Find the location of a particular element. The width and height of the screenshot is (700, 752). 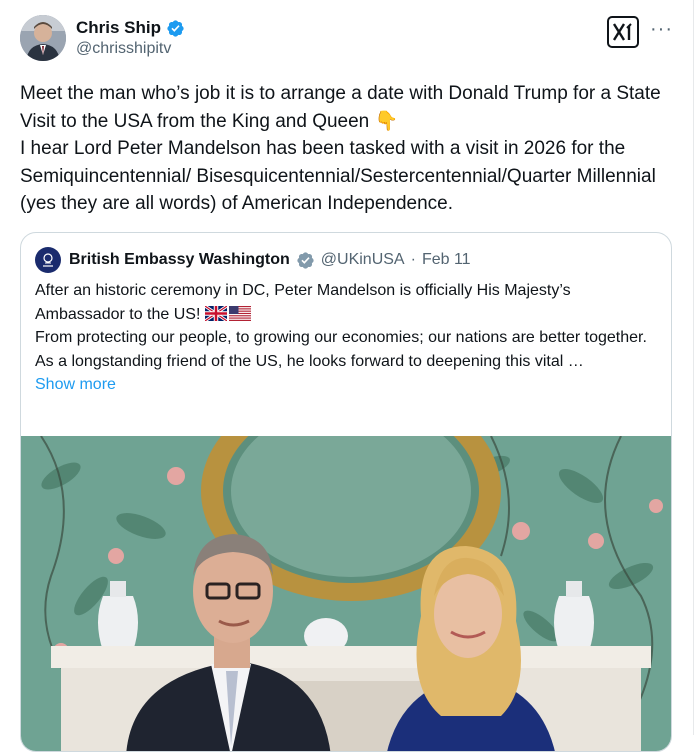

quoted-author-name: British Embassy Washington is located at coordinates (179, 260).